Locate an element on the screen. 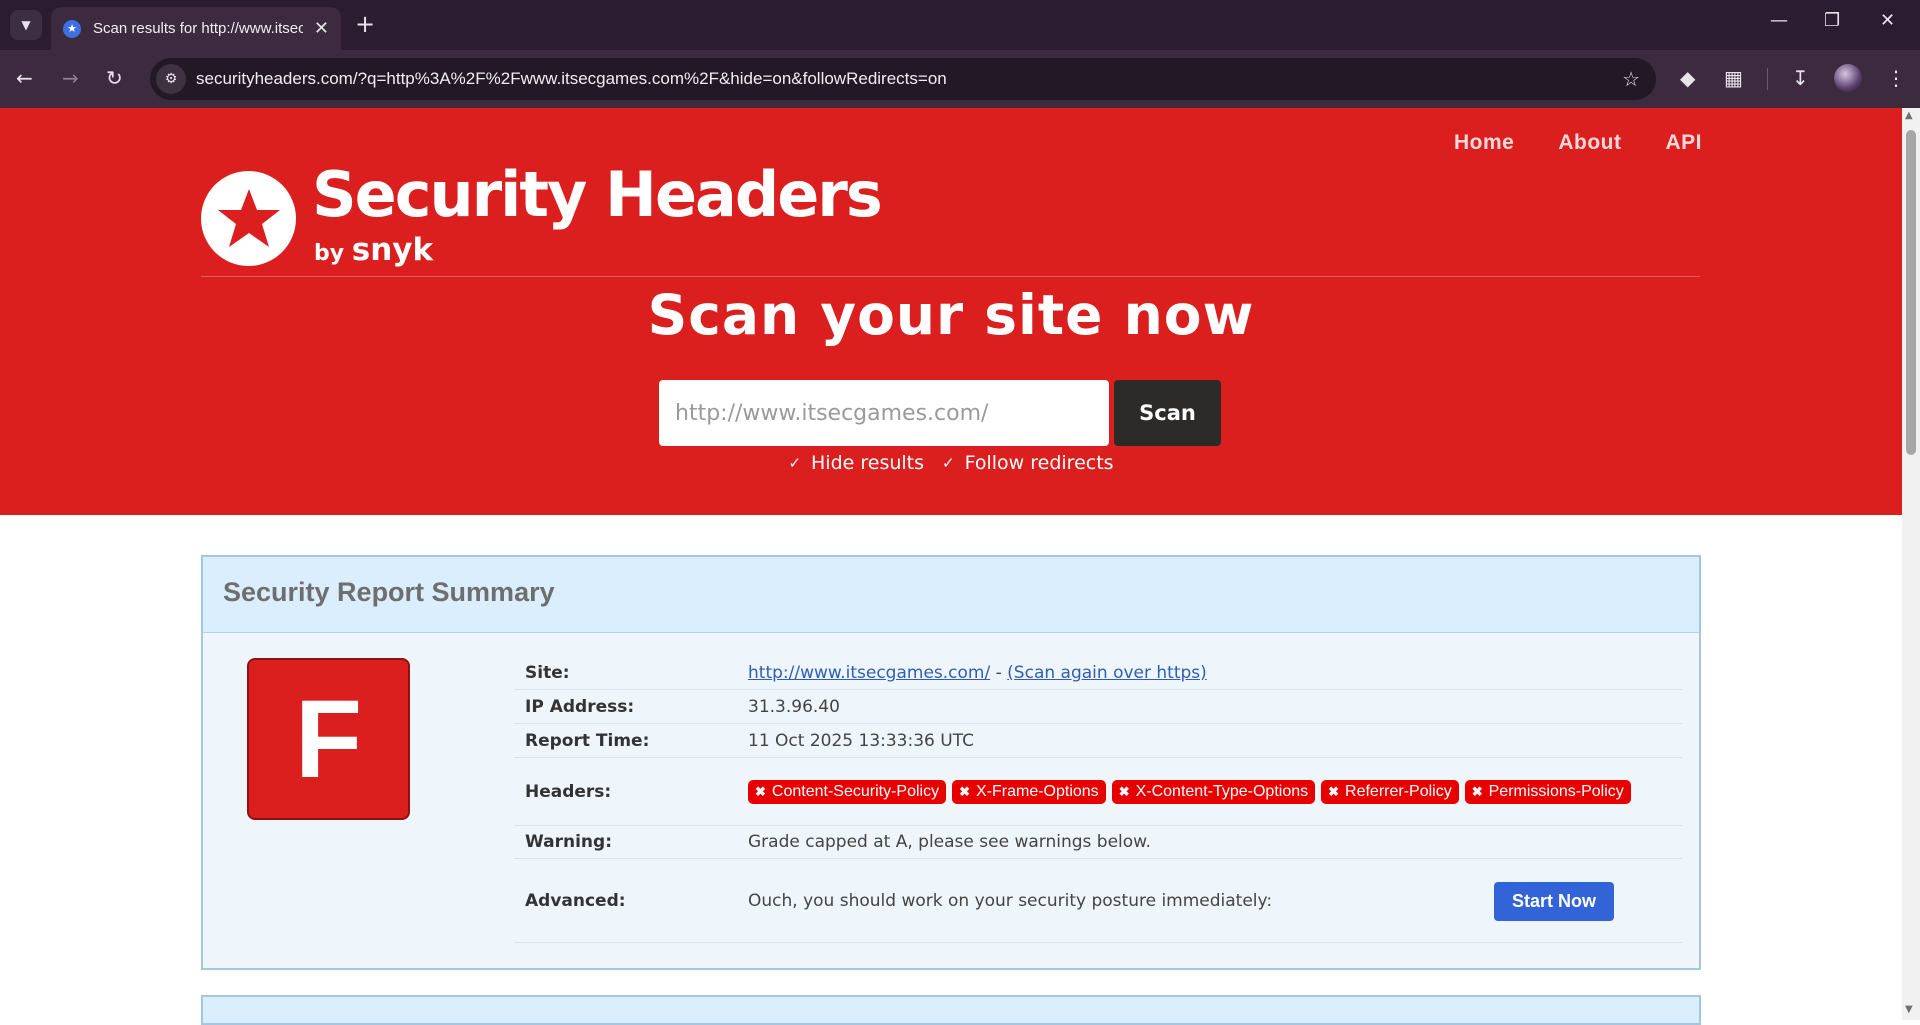 This screenshot has height=1025, width=1920. back-button: ← is located at coordinates (24, 78).